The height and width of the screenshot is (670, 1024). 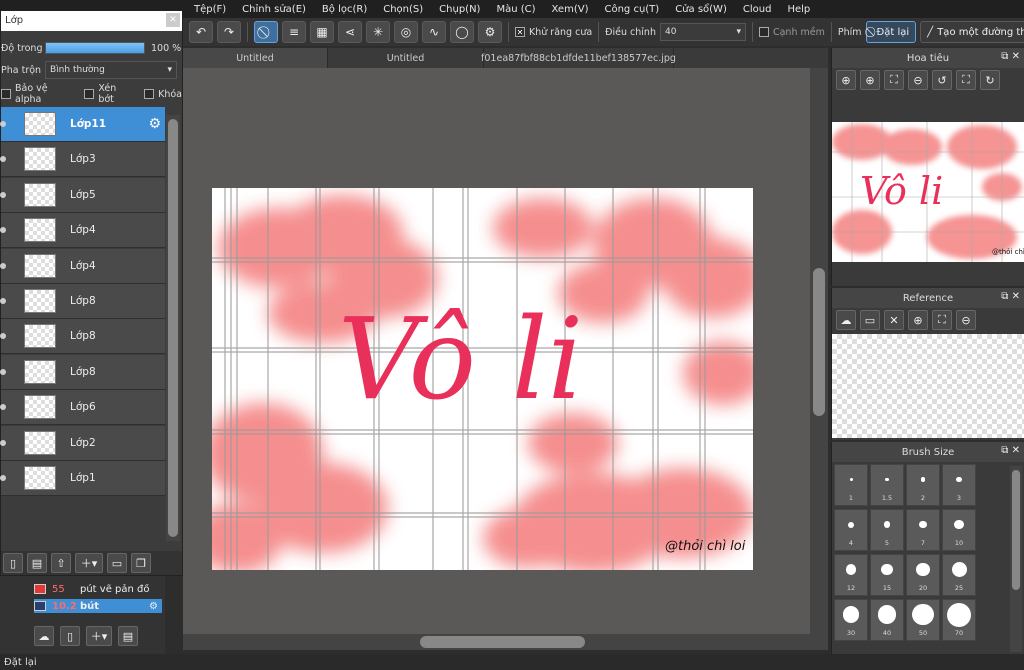 What do you see at coordinates (173, 20) in the screenshot?
I see `close-icon: ✕` at bounding box center [173, 20].